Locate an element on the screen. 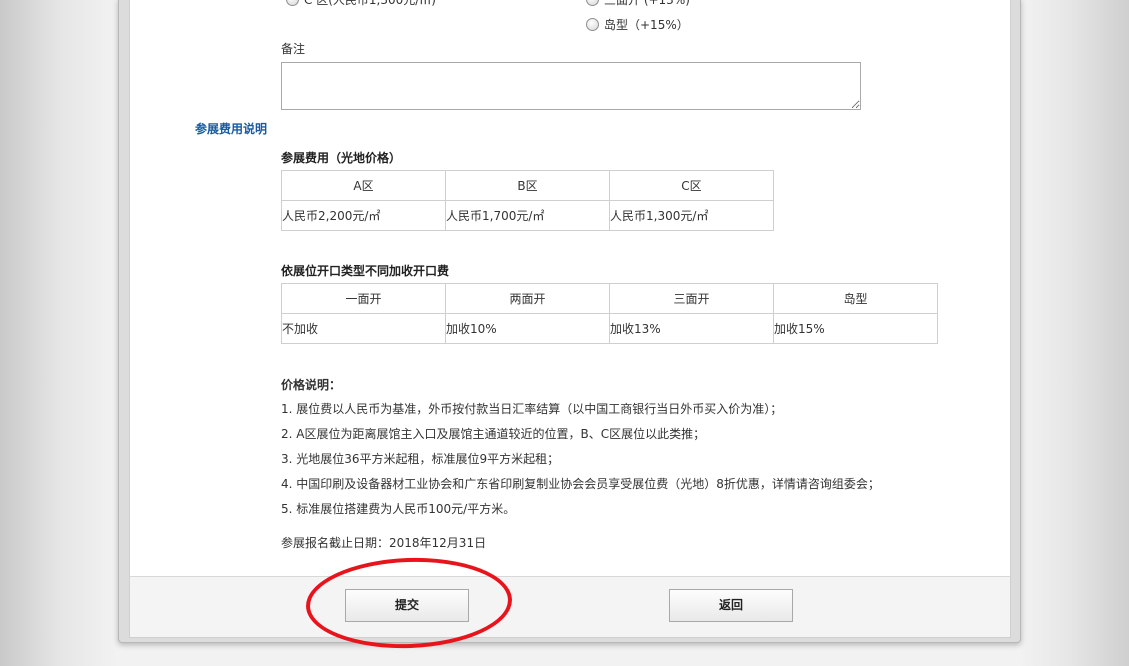 This screenshot has height=666, width=1129. opening-table-title: 依展位开口类型不同加收开口费 is located at coordinates (365, 271).